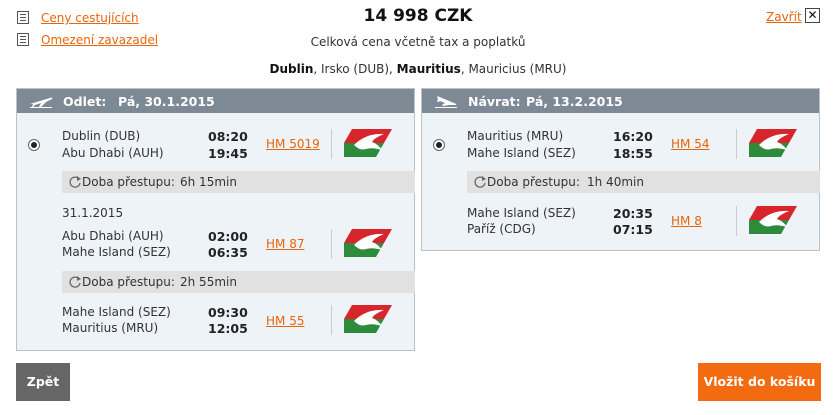 This screenshot has width=836, height=415. Describe the element at coordinates (494, 101) in the screenshot. I see `return-label: Návrat:` at that location.